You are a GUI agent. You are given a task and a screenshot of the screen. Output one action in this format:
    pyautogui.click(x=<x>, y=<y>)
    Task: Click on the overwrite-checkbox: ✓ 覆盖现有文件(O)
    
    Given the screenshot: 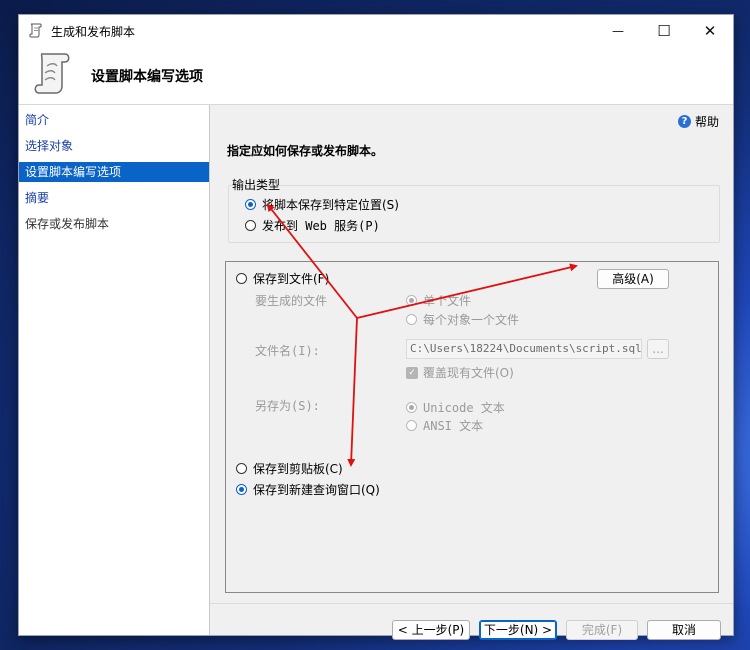 What is the action you would take?
    pyautogui.click(x=460, y=372)
    